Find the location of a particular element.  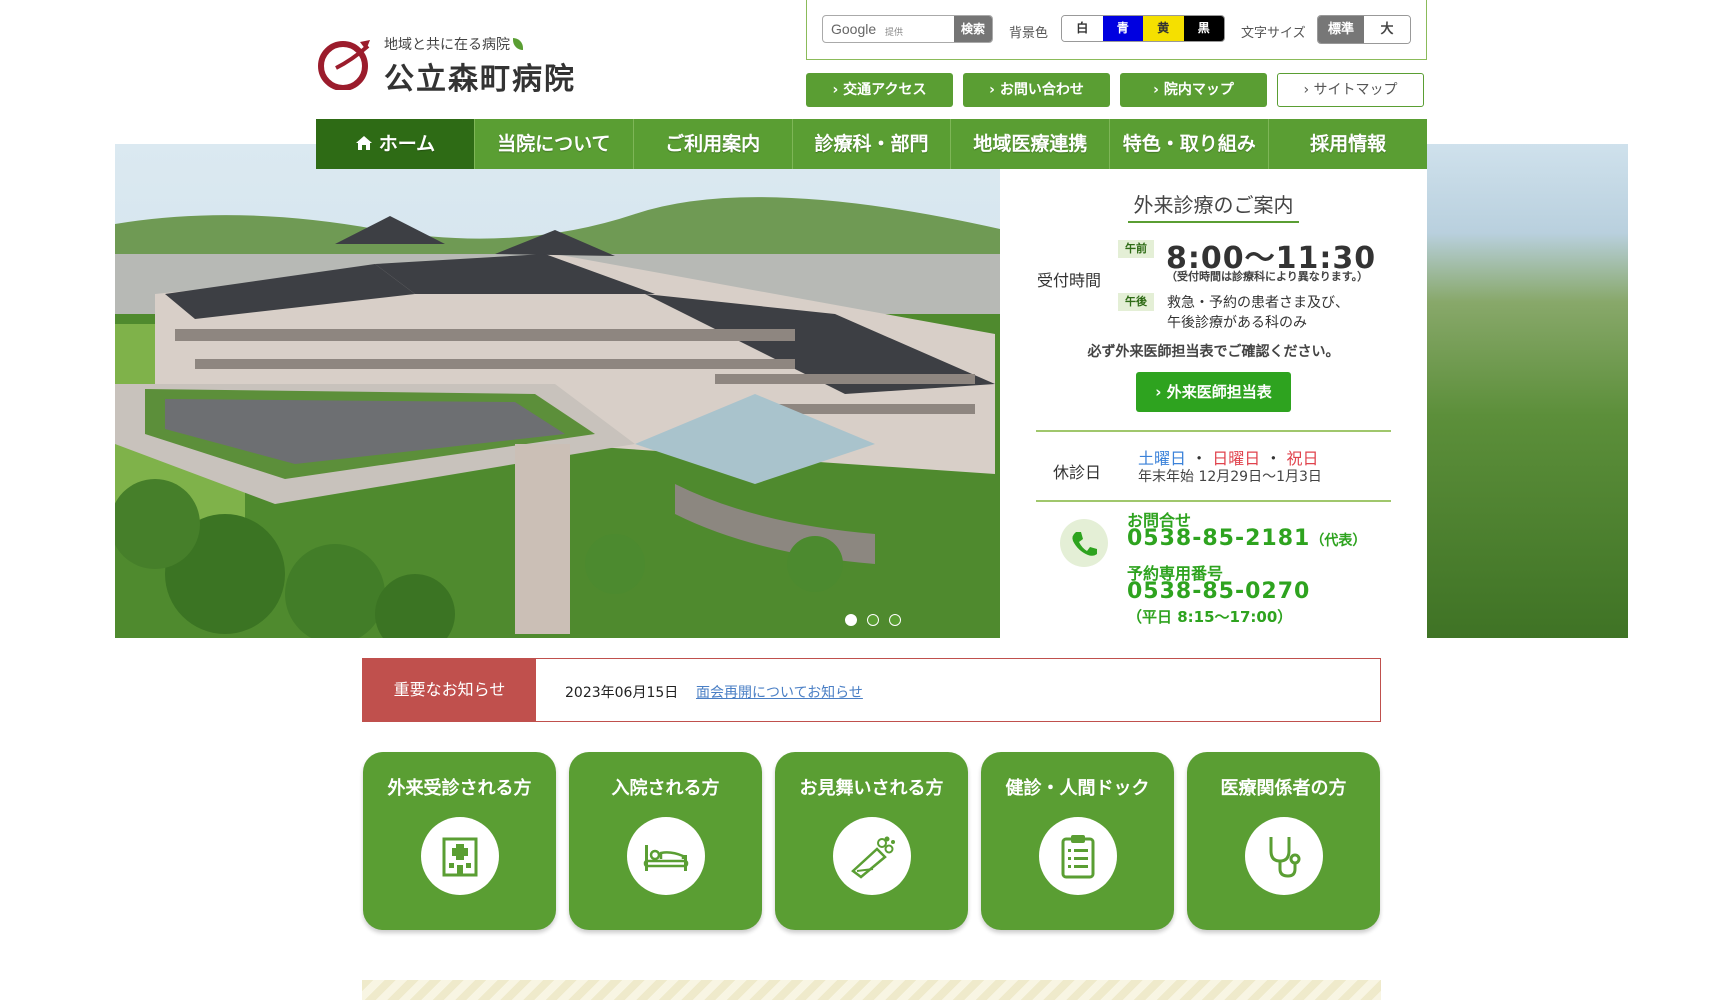

card-checkup: 健診・人間ドック is located at coordinates (1077, 841).